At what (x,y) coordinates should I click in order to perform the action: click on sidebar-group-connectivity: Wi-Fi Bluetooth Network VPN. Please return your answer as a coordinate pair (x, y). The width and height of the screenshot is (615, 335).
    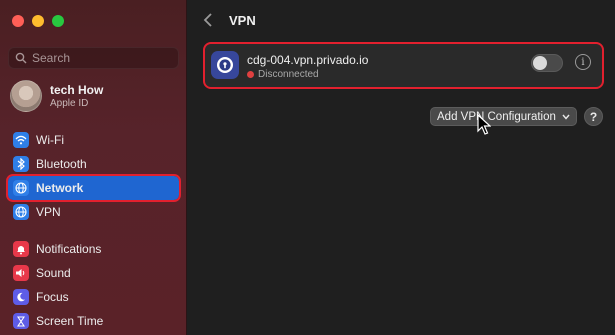
    Looking at the image, I should click on (93, 176).